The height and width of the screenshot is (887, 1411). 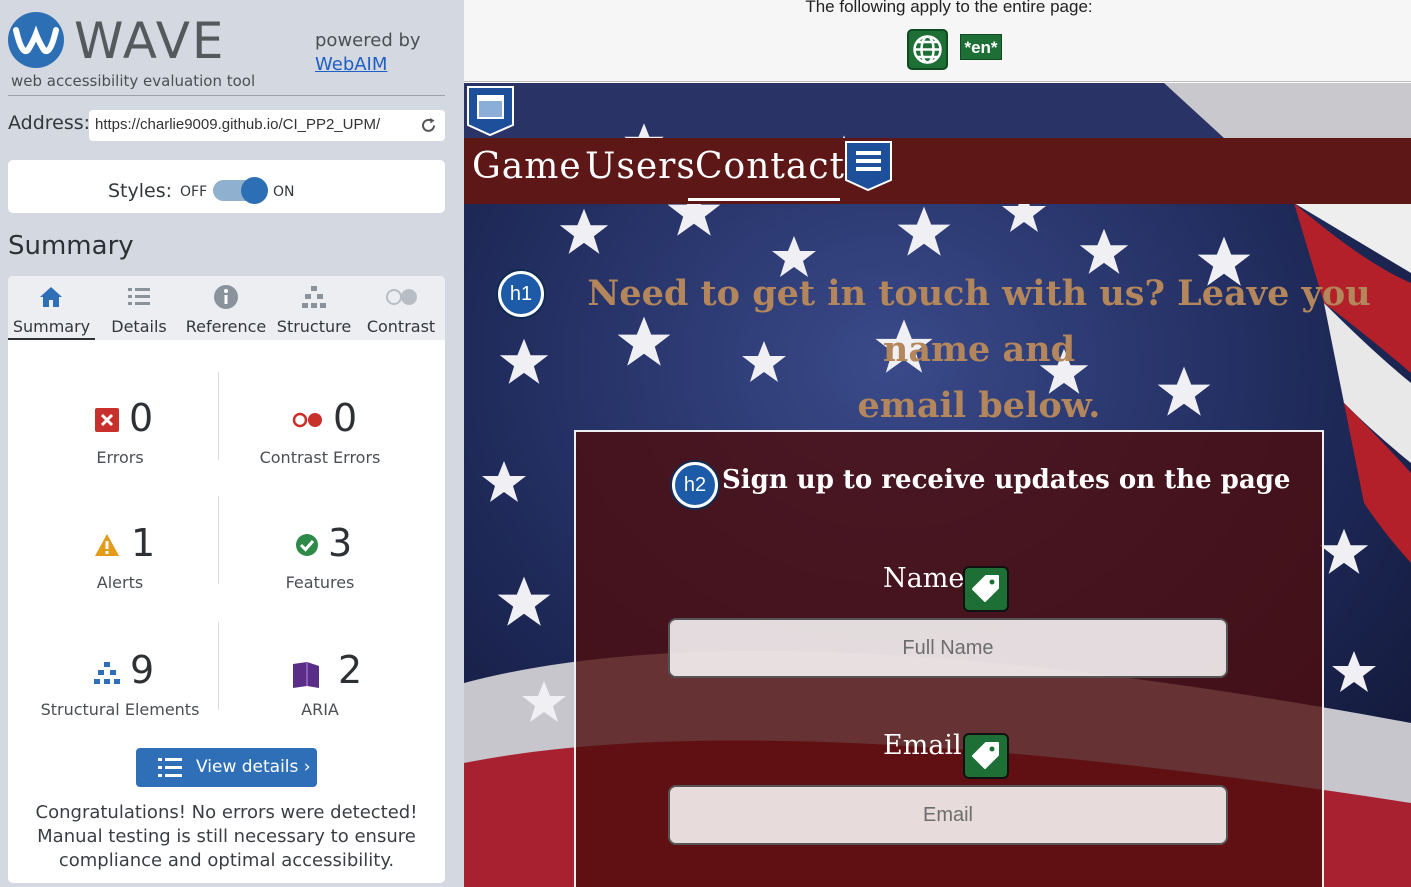 I want to click on errors-count: 0, so click(x=141, y=418).